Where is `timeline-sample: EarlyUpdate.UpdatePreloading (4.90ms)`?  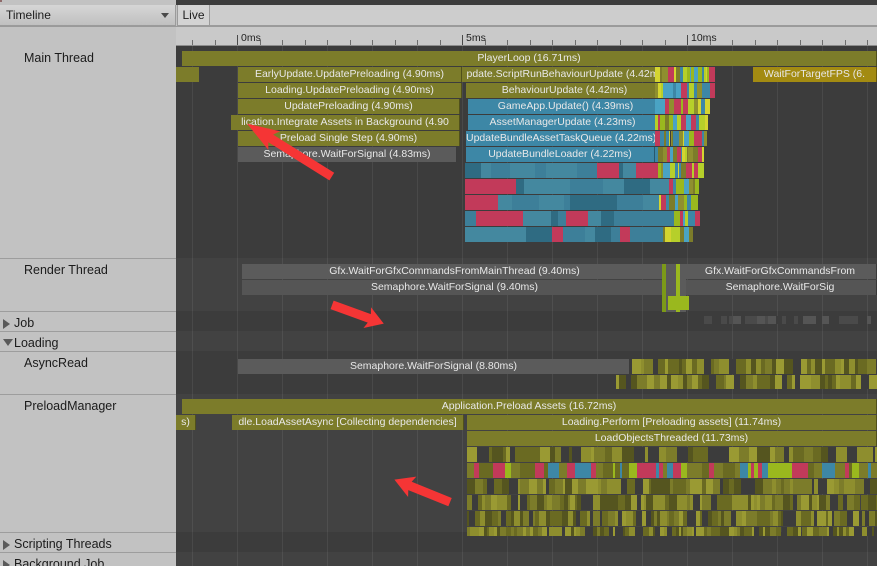
timeline-sample: EarlyUpdate.UpdatePreloading (4.90ms) is located at coordinates (350, 74).